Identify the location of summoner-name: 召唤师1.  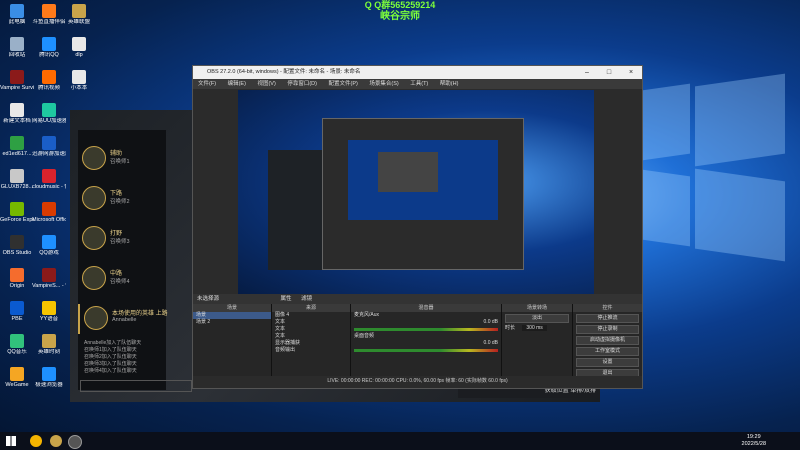
(120, 162).